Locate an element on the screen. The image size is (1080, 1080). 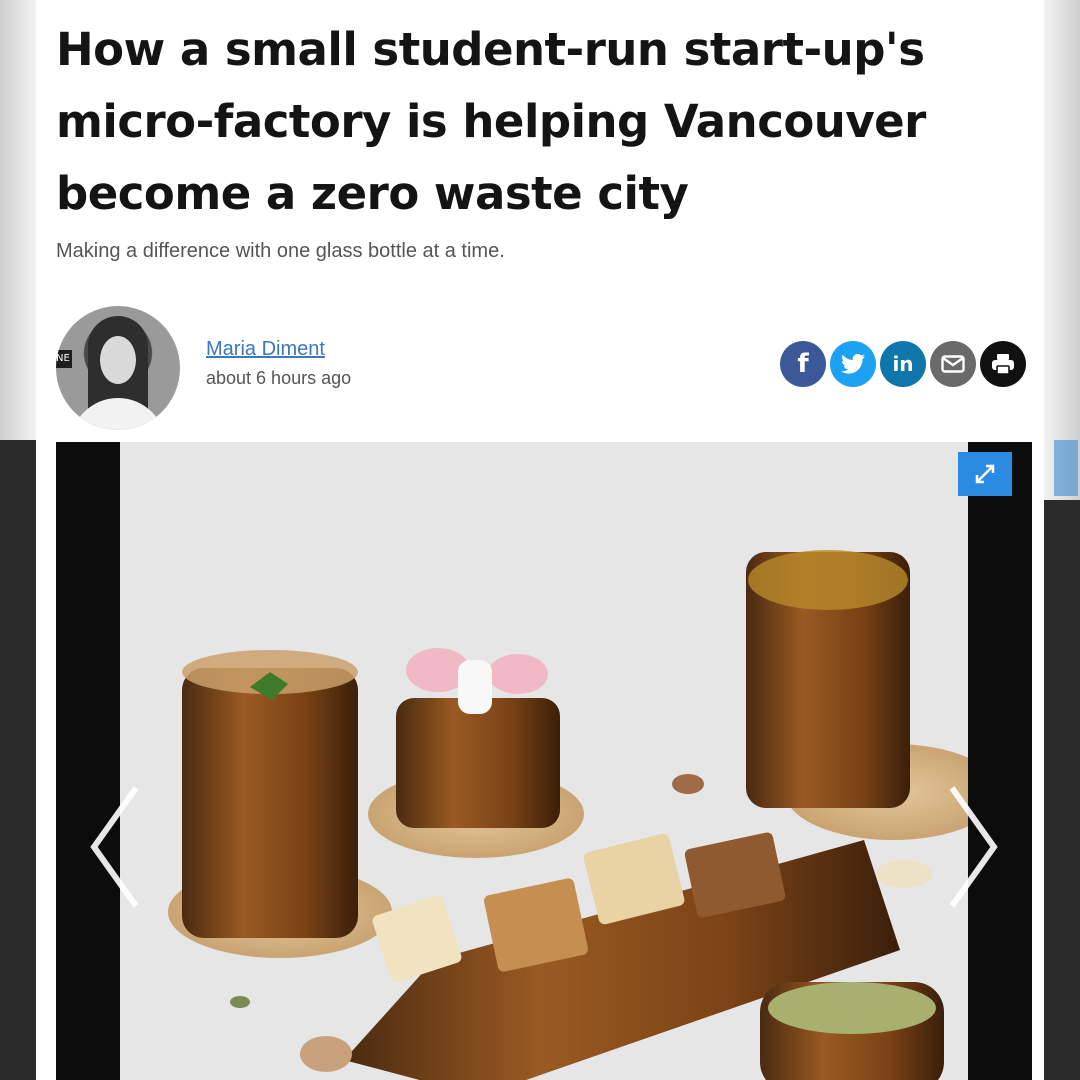
next-image-button is located at coordinates (972, 847).